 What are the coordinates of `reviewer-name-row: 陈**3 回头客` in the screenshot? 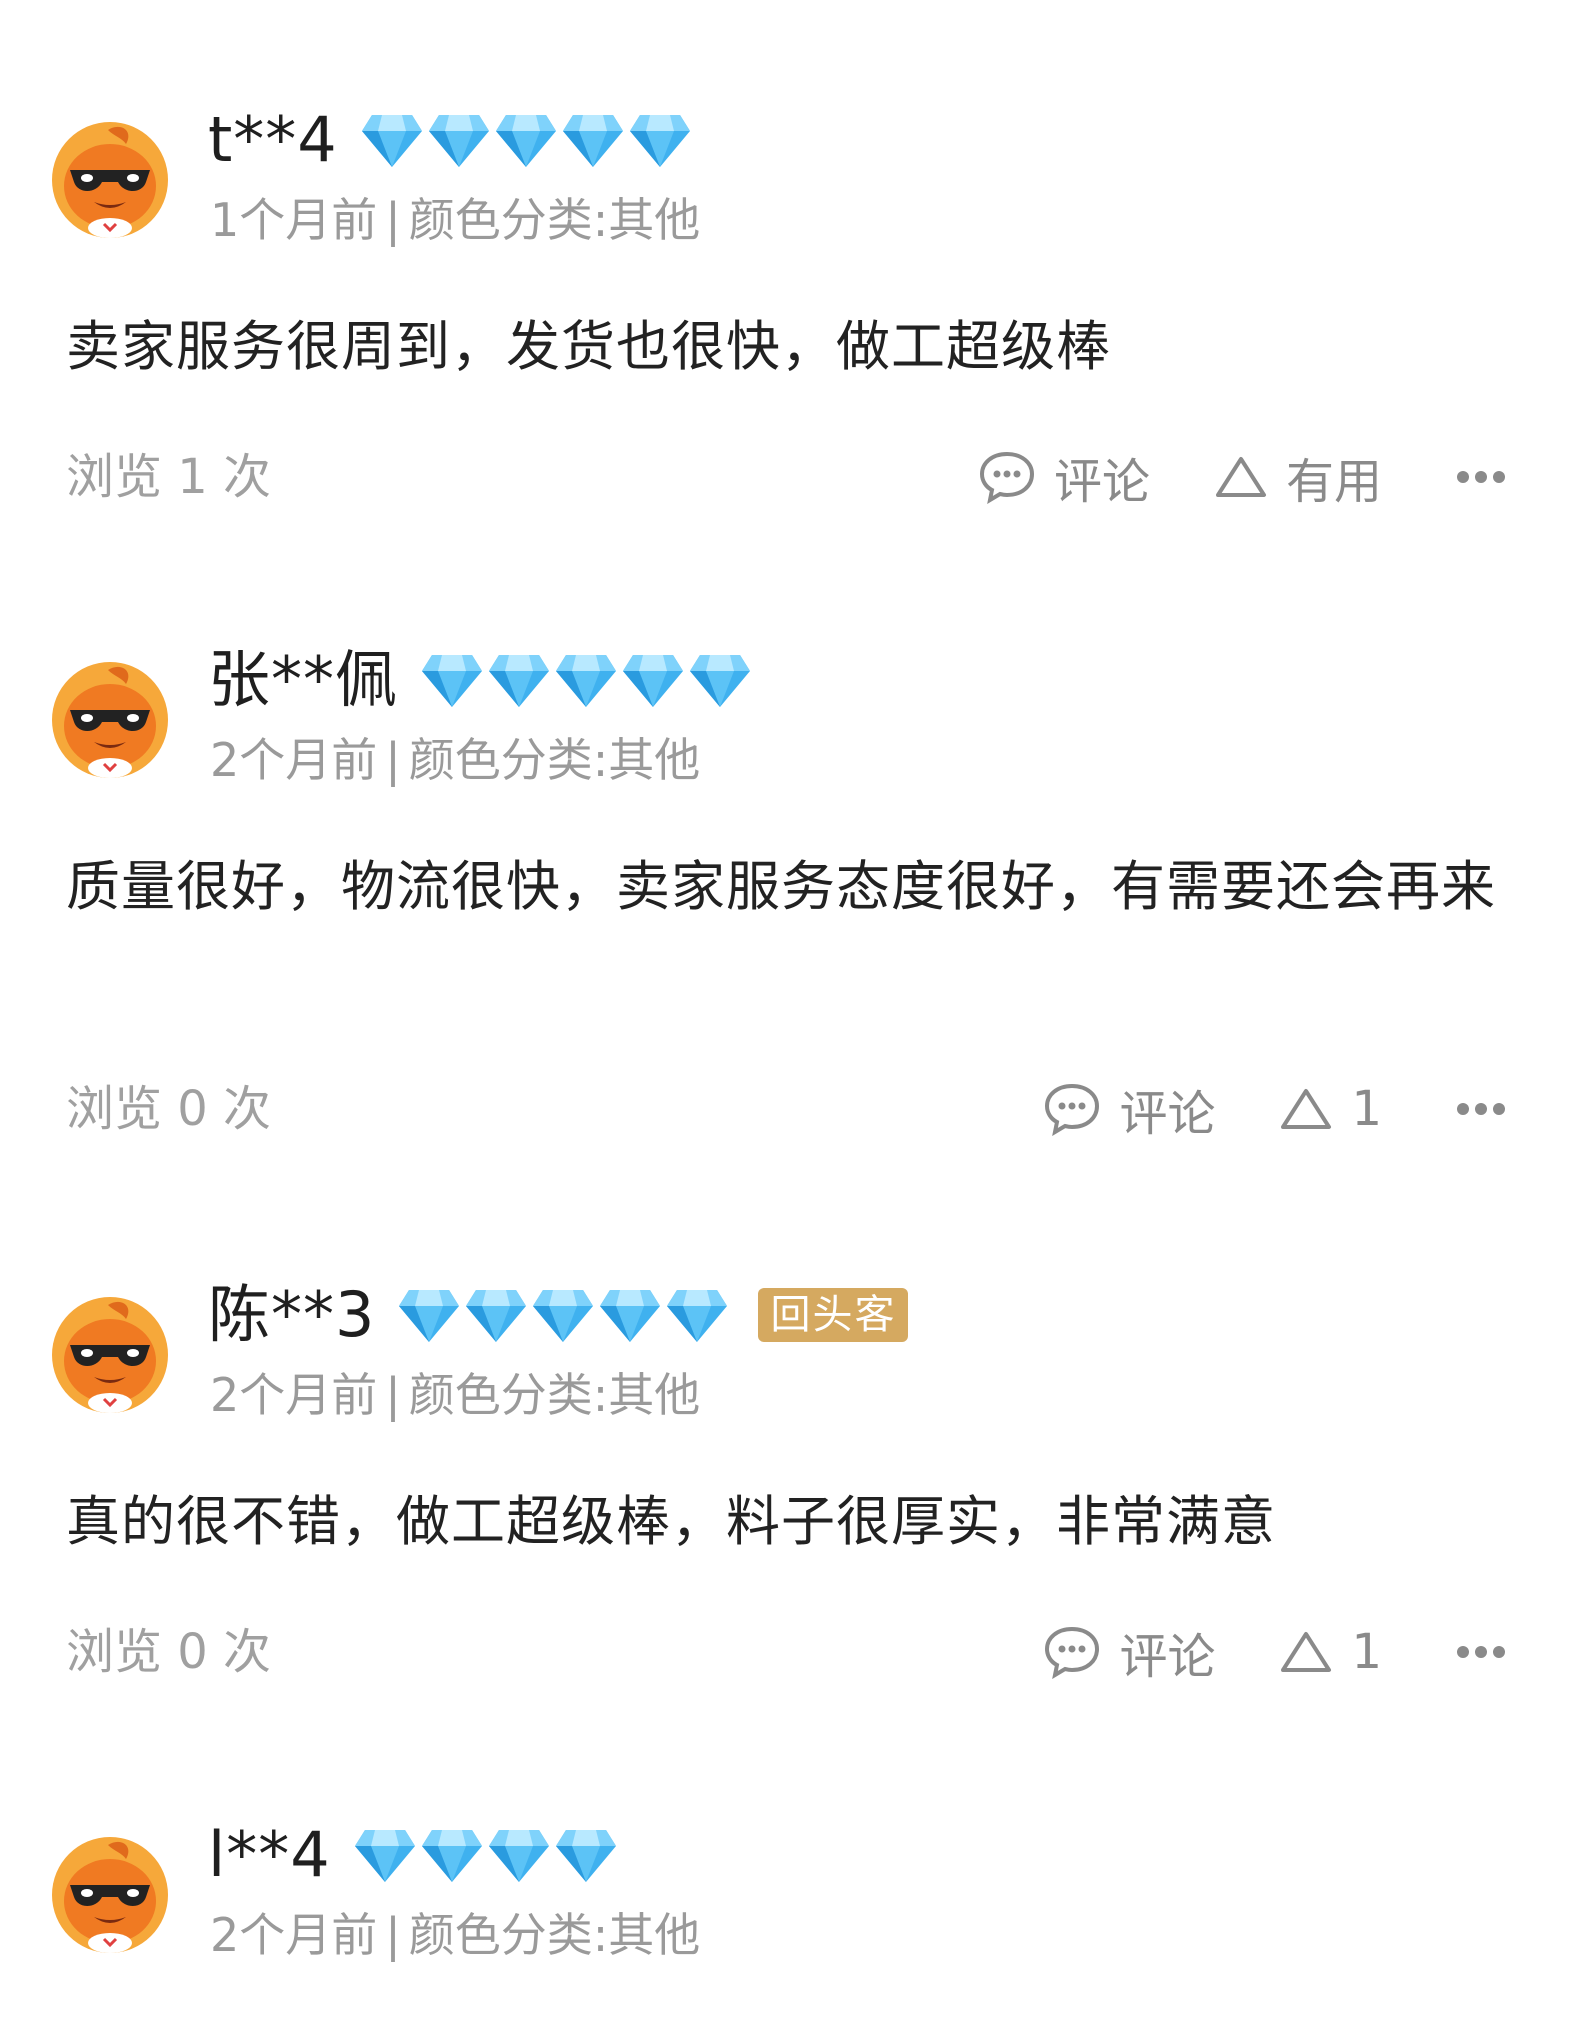 It's located at (558, 1315).